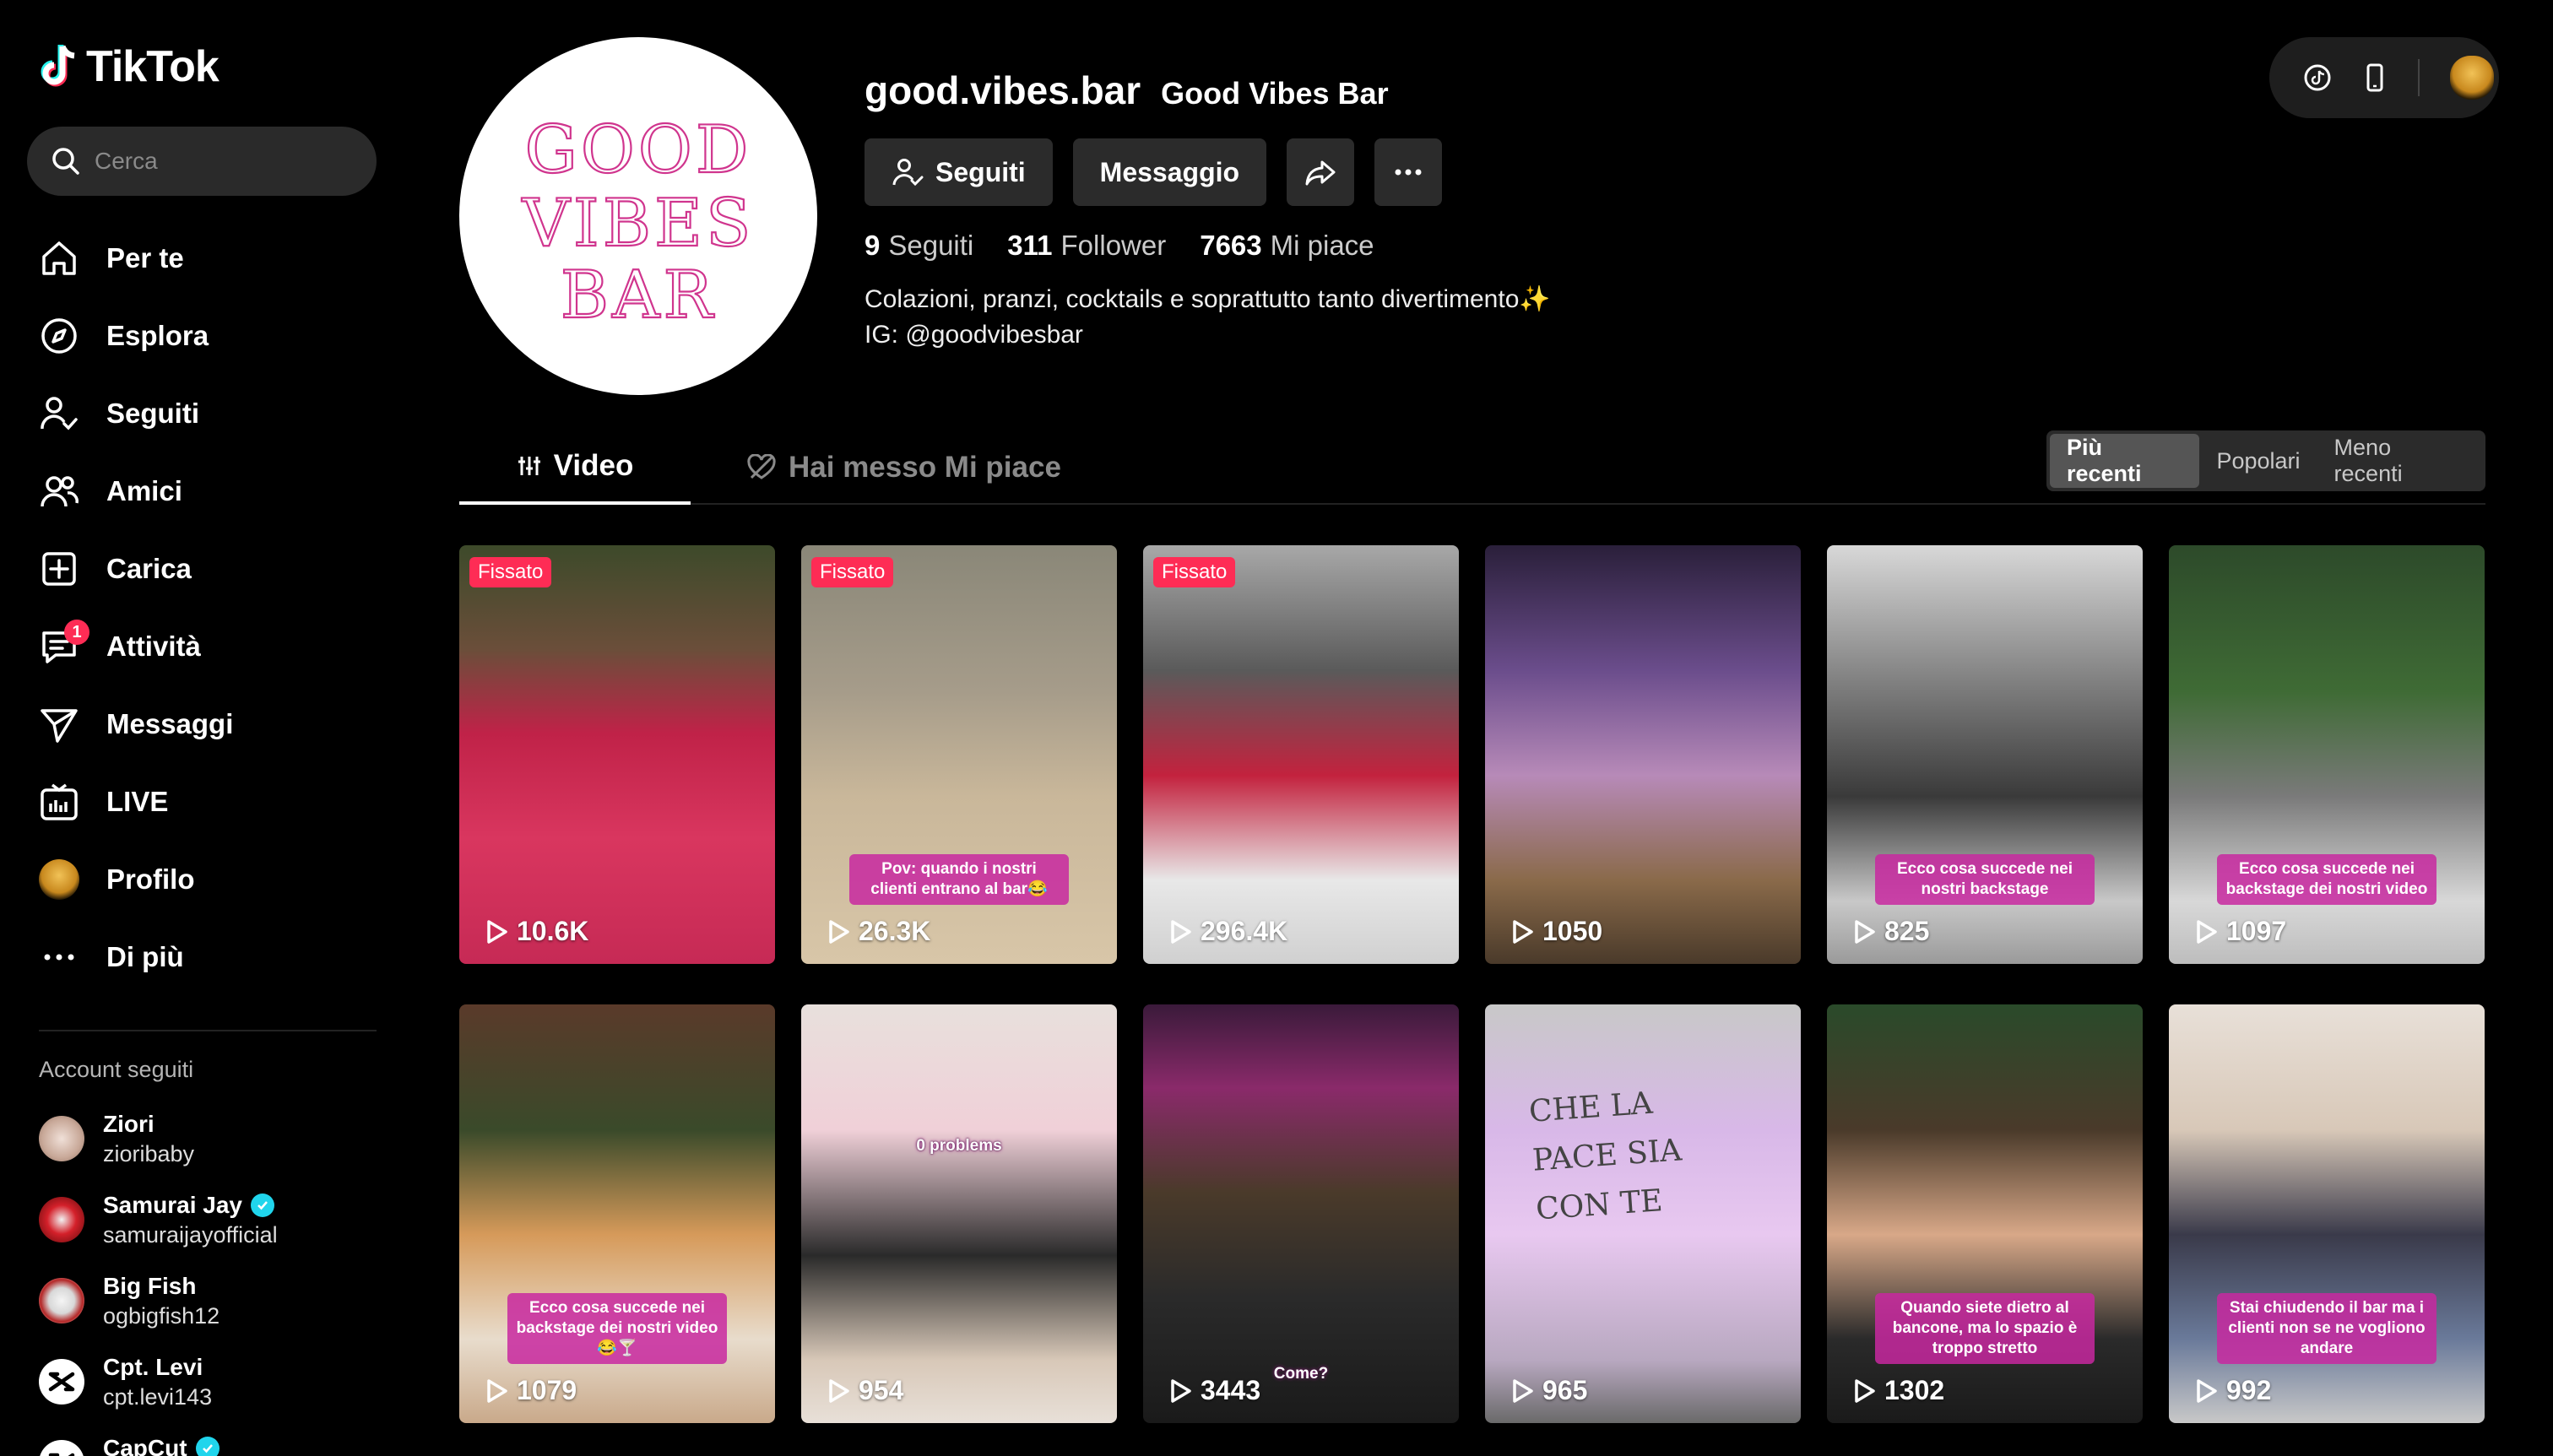 The image size is (2553, 1456). Describe the element at coordinates (638, 150) in the screenshot. I see `logo-line-good: GOOD` at that location.